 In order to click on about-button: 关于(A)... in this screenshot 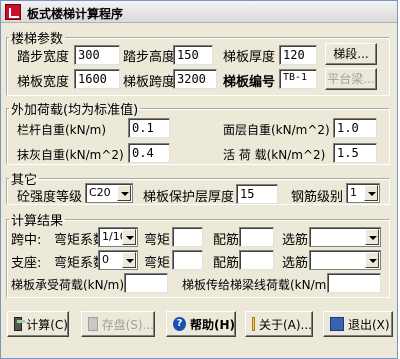, I will do `click(279, 324)`.